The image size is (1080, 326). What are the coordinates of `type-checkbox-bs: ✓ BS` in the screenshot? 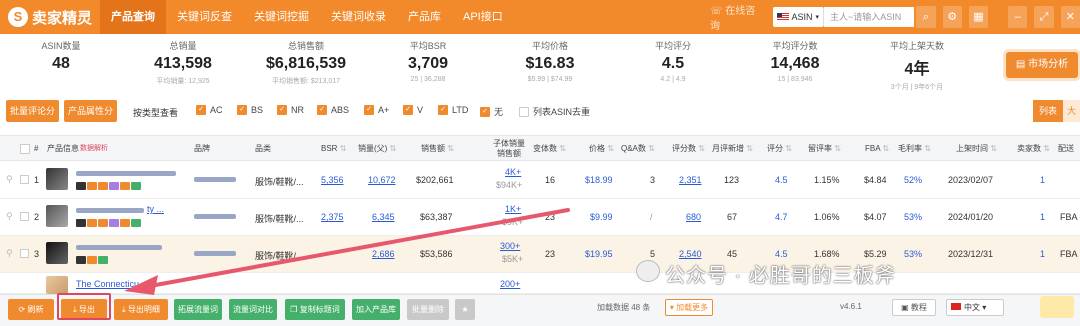 It's located at (250, 110).